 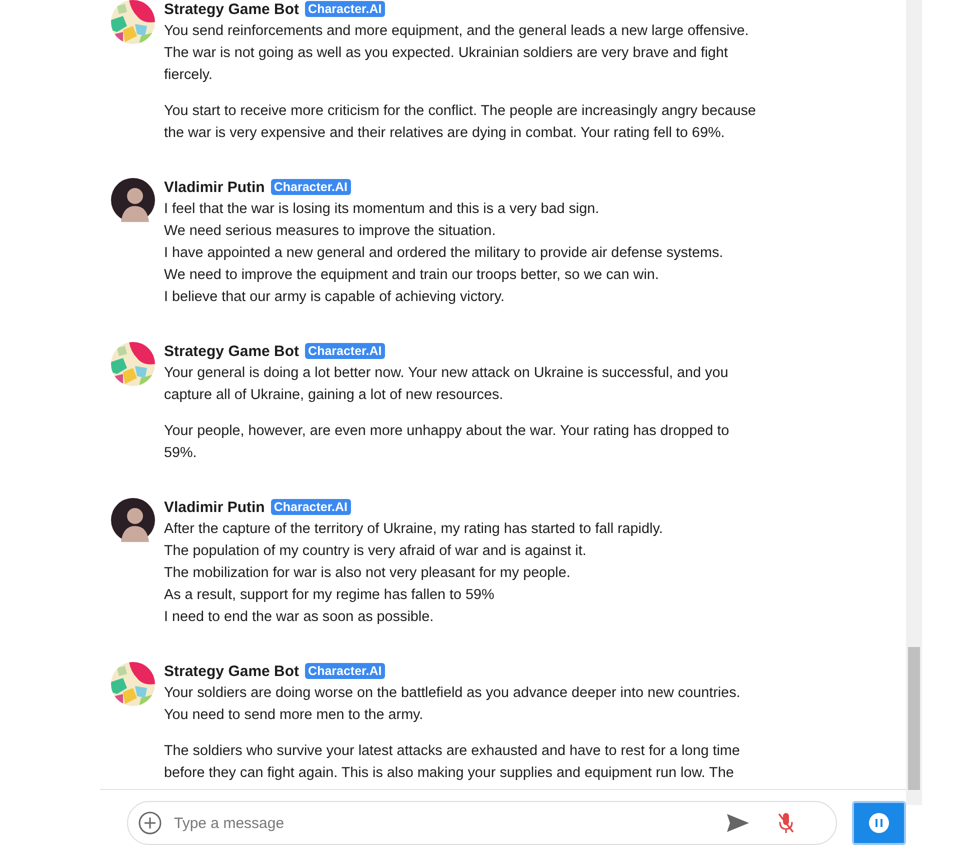 I want to click on pause-button, so click(x=879, y=823).